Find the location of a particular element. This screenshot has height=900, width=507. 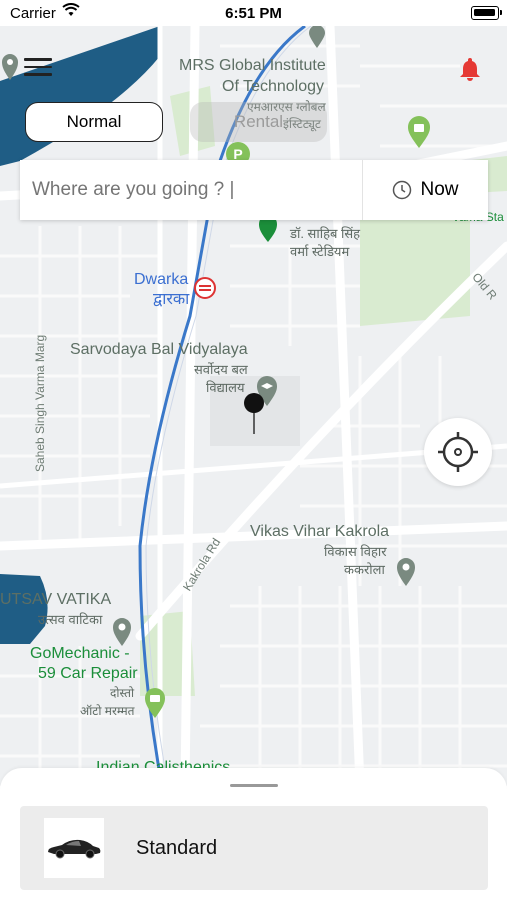

current-location-button is located at coordinates (458, 452).